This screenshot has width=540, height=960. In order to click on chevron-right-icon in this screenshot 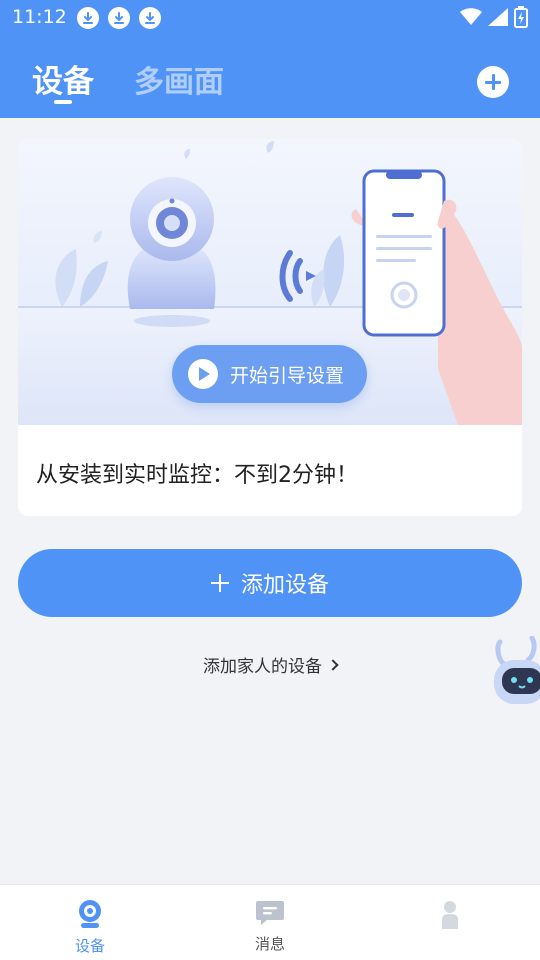, I will do `click(333, 664)`.